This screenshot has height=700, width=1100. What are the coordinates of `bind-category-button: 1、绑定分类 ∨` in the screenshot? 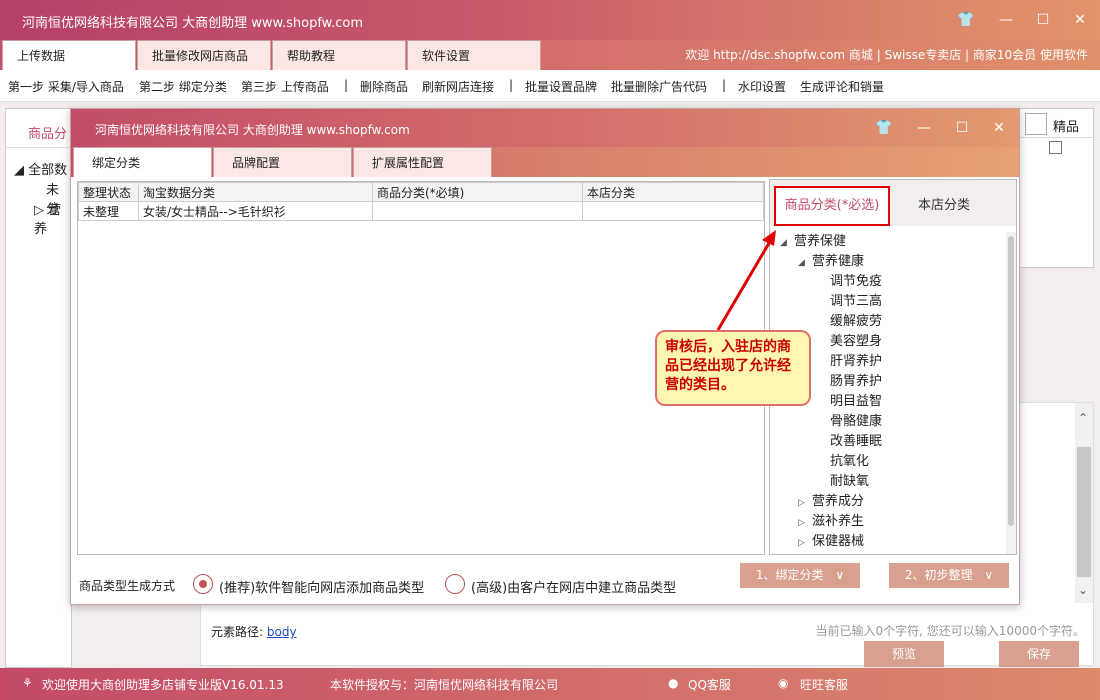 It's located at (800, 575).